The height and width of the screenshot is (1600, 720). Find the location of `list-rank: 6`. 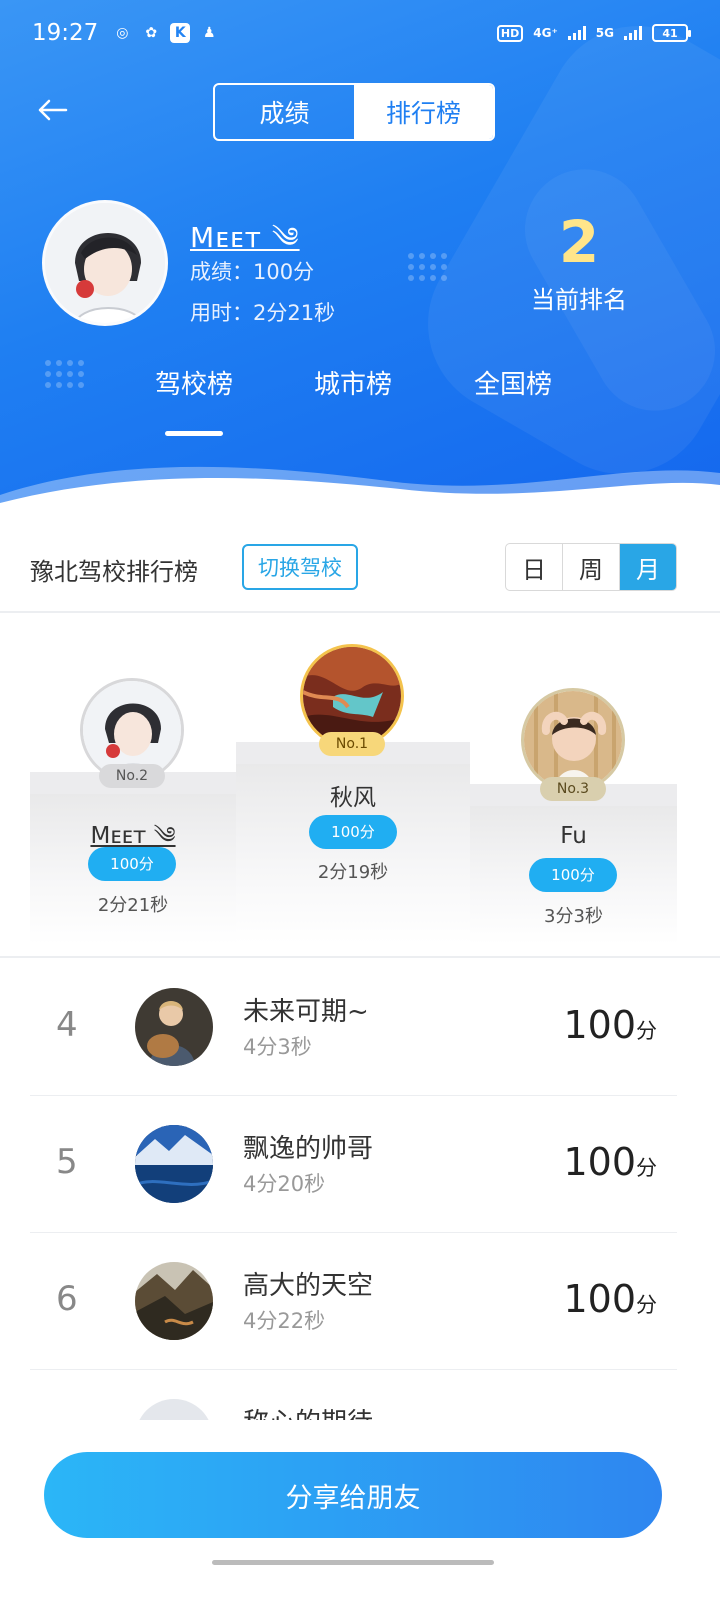

list-rank: 6 is located at coordinates (67, 1299).